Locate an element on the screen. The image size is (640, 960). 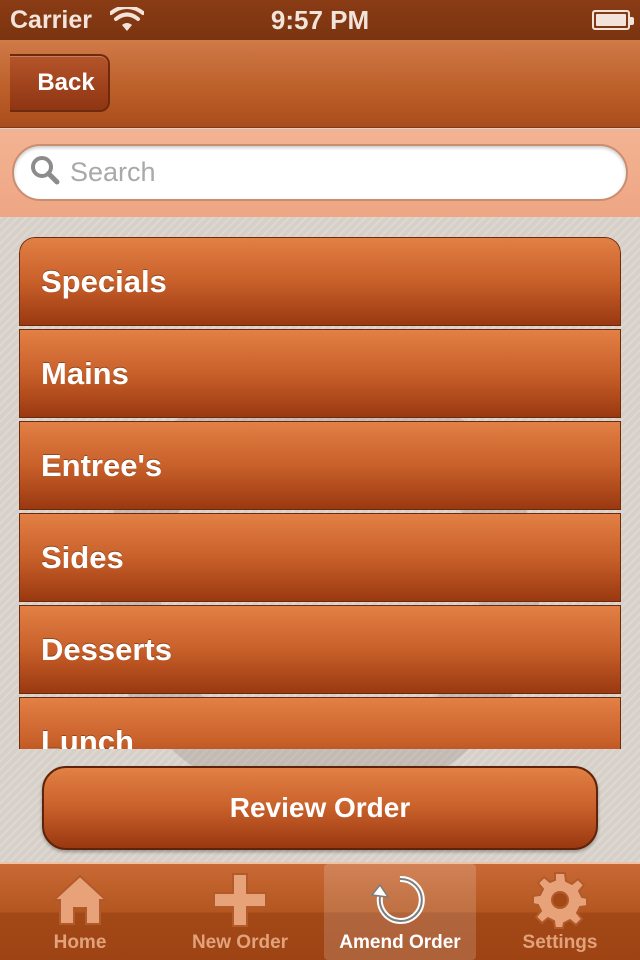
menu-item-desserts: Desserts is located at coordinates (320, 649).